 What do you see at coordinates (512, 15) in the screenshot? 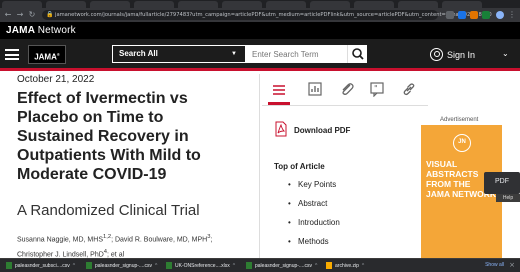
I see `browser-menu-icon: ⋮` at bounding box center [512, 15].